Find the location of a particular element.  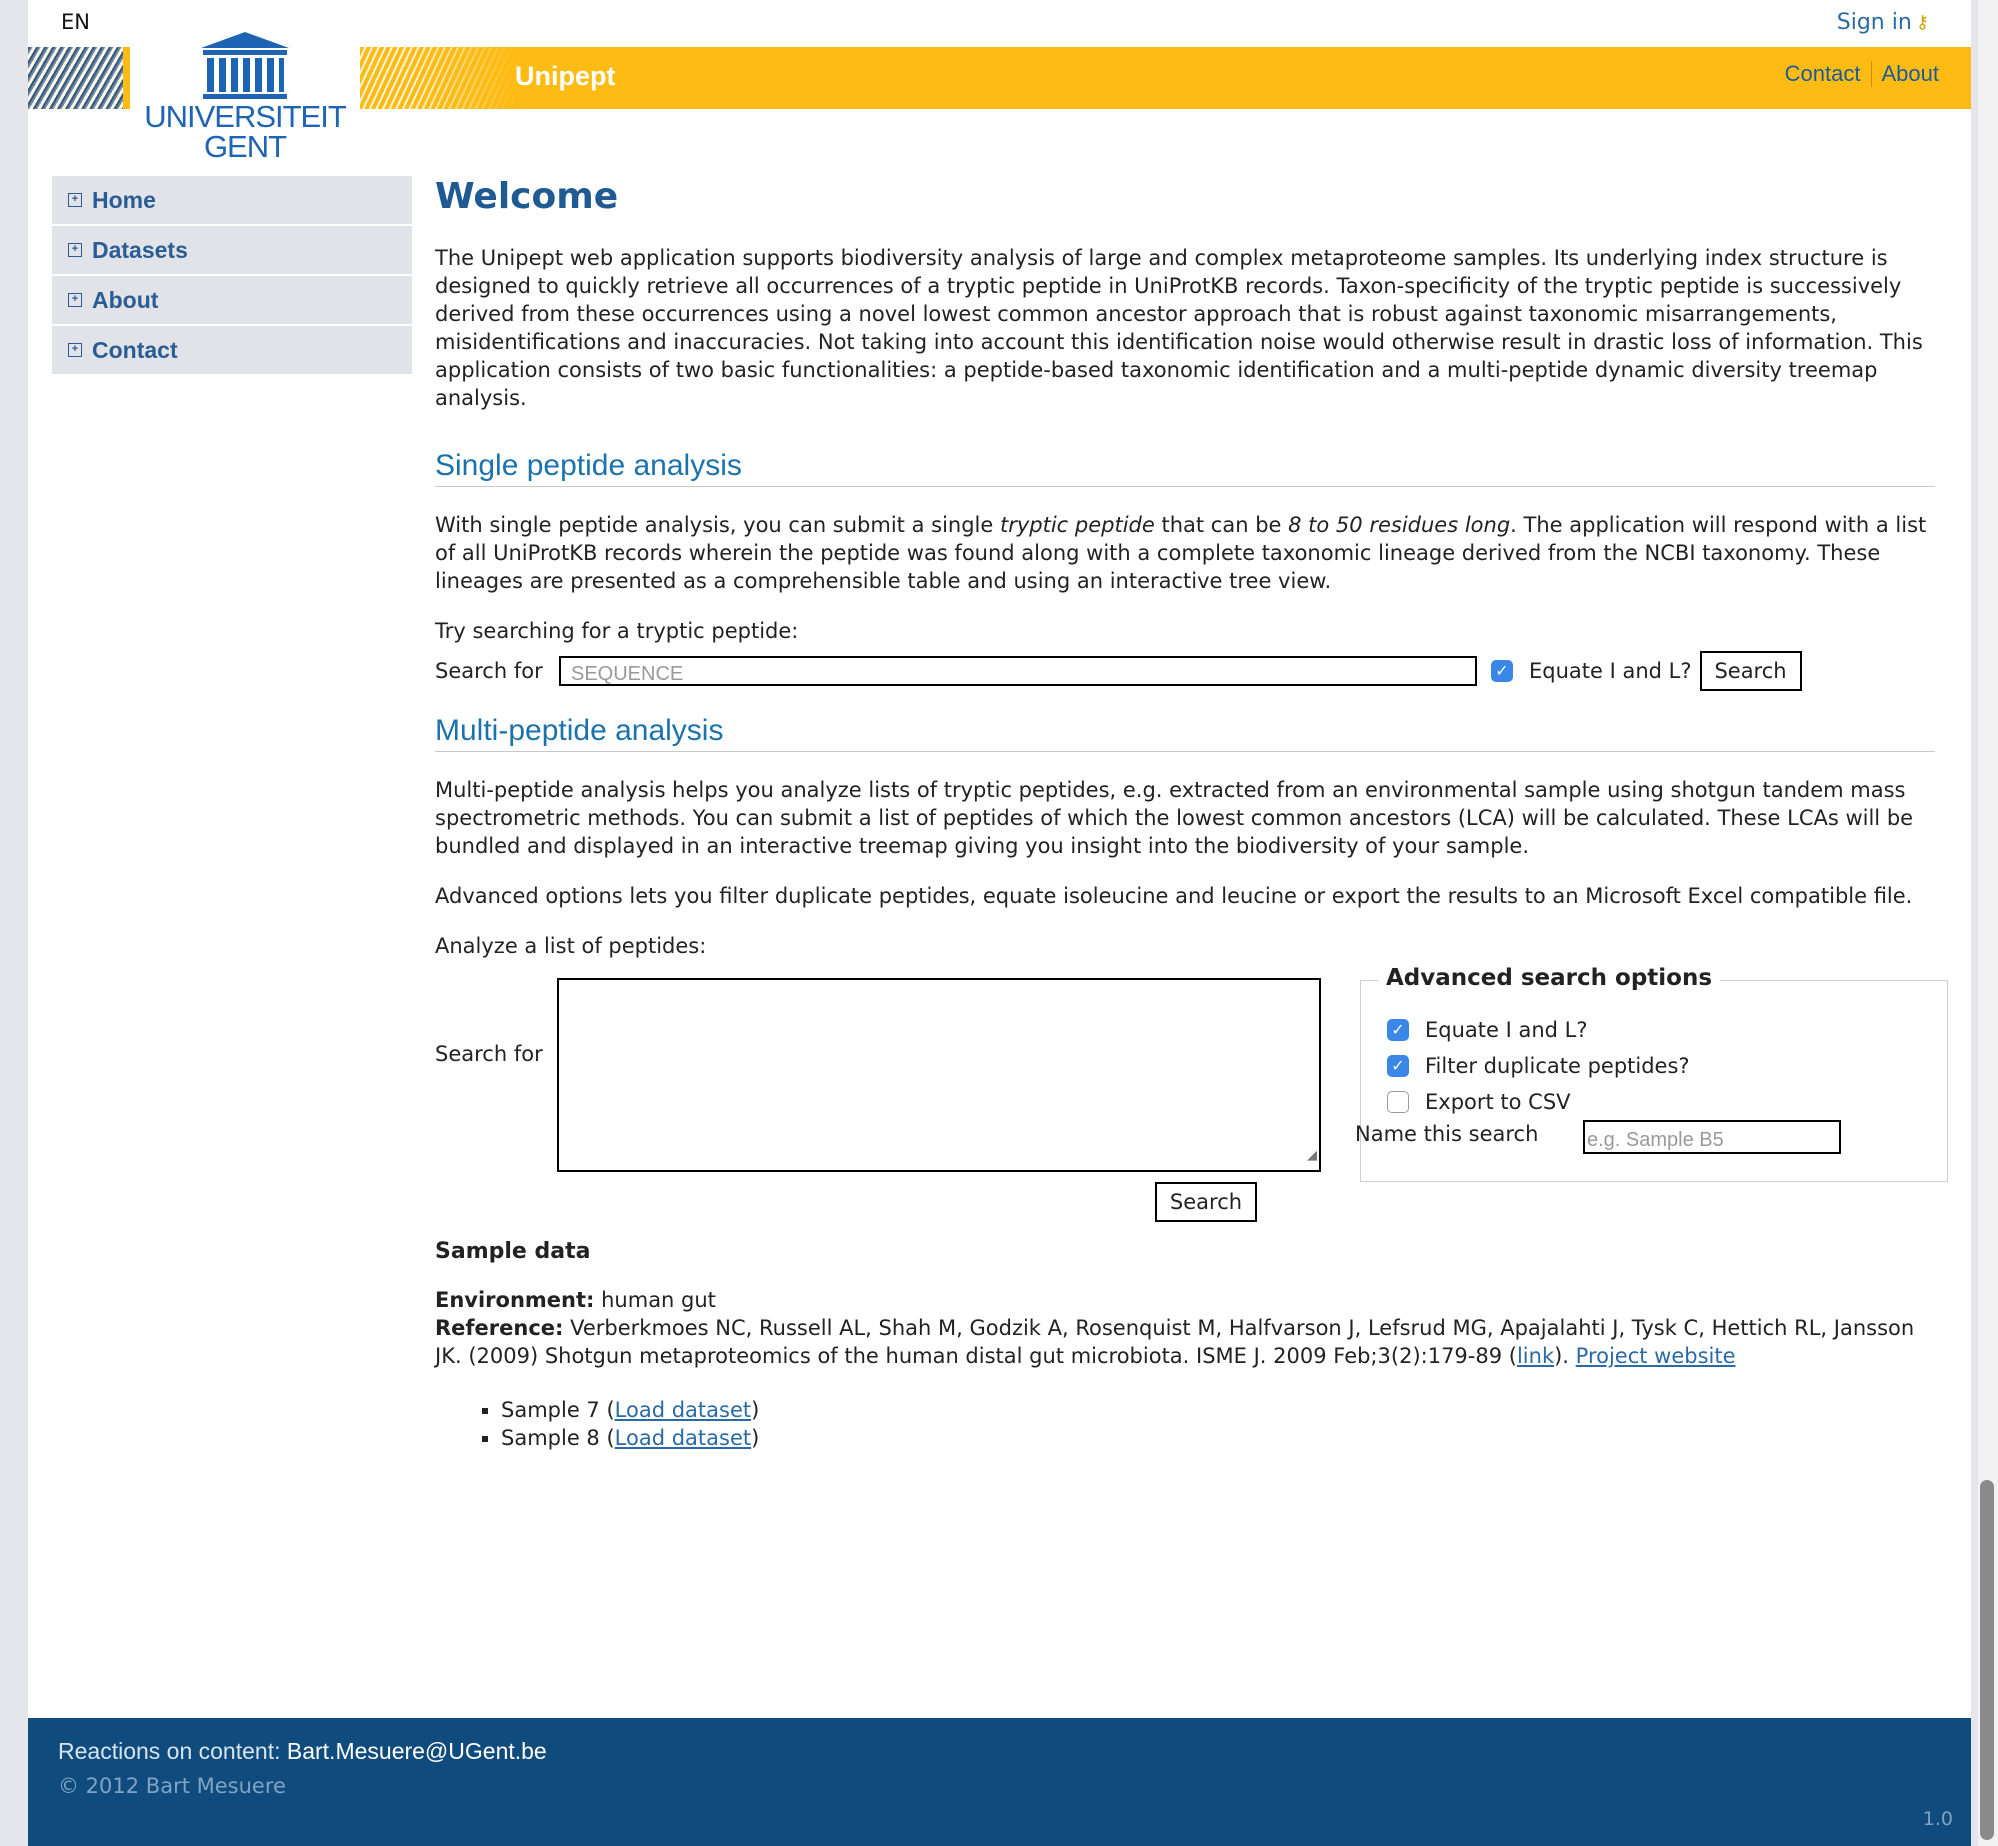

copyright: © 2012 Bart Mesuere is located at coordinates (172, 1786).